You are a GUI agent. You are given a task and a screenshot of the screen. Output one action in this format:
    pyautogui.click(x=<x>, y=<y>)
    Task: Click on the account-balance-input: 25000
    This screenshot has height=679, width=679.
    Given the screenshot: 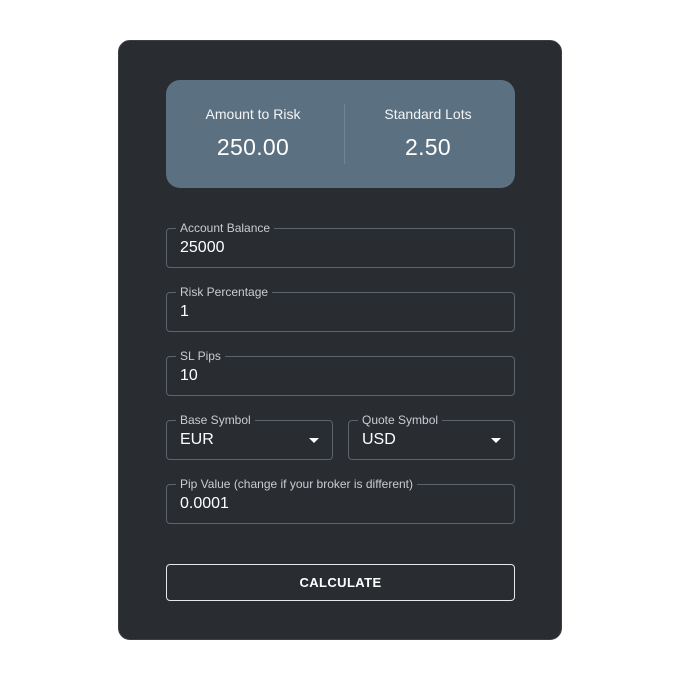 What is the action you would take?
    pyautogui.click(x=202, y=248)
    